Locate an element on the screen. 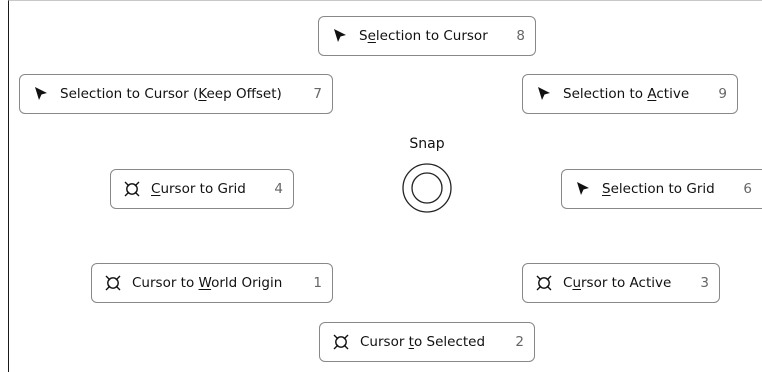  label-accelerator: W is located at coordinates (205, 283).